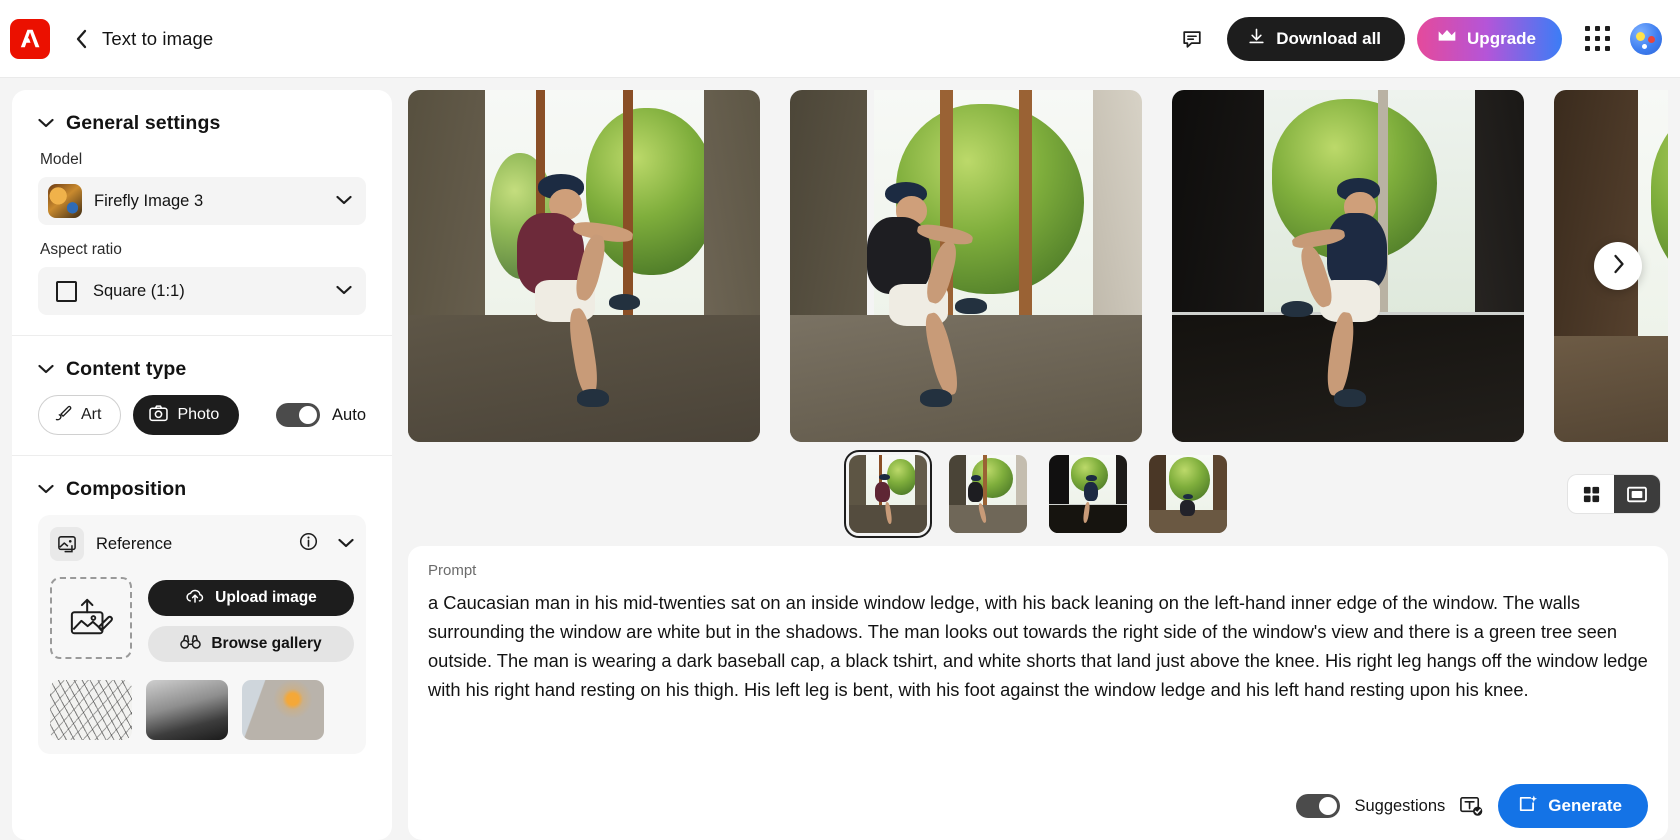 This screenshot has height=840, width=1680. I want to click on reference-buttons: Upload image Browse gallery, so click(251, 619).